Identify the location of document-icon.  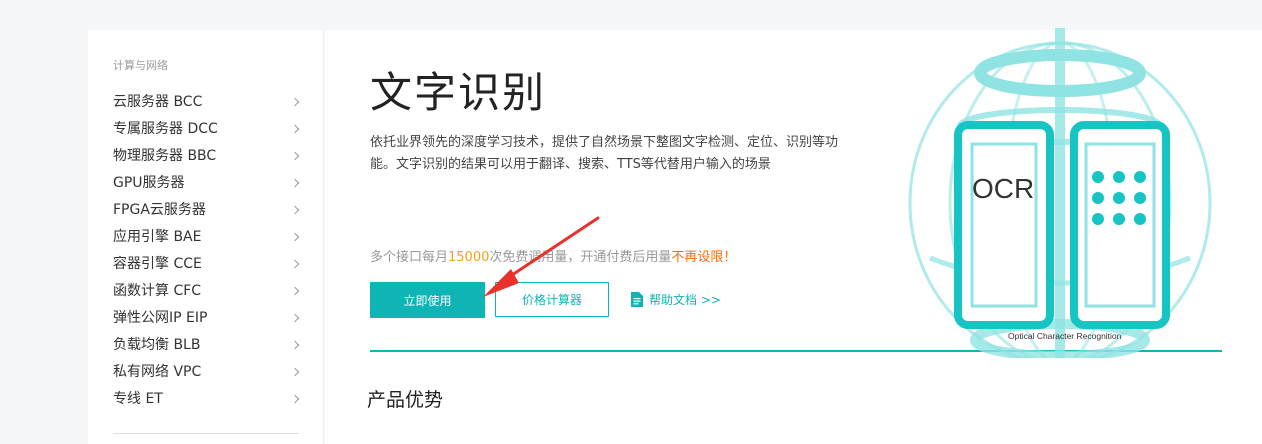
(637, 299).